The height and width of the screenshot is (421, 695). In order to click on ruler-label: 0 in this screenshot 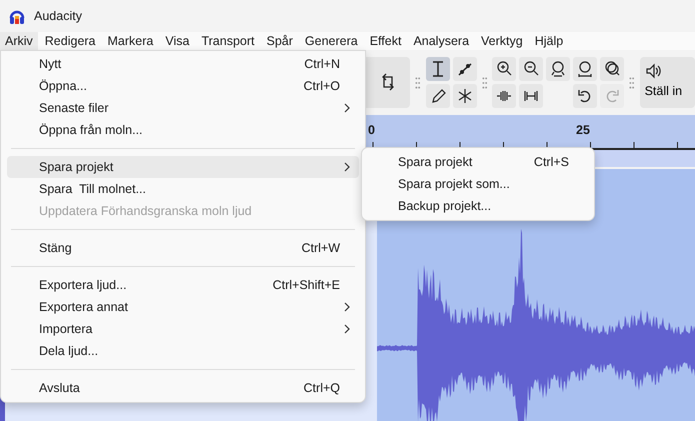, I will do `click(371, 130)`.